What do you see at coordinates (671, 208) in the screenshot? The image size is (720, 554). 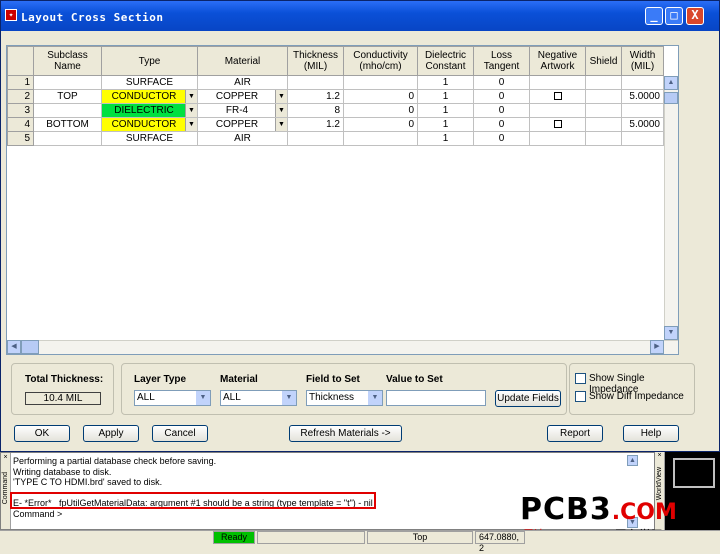 I see `vertical-scrollbar: ▲ ▼` at bounding box center [671, 208].